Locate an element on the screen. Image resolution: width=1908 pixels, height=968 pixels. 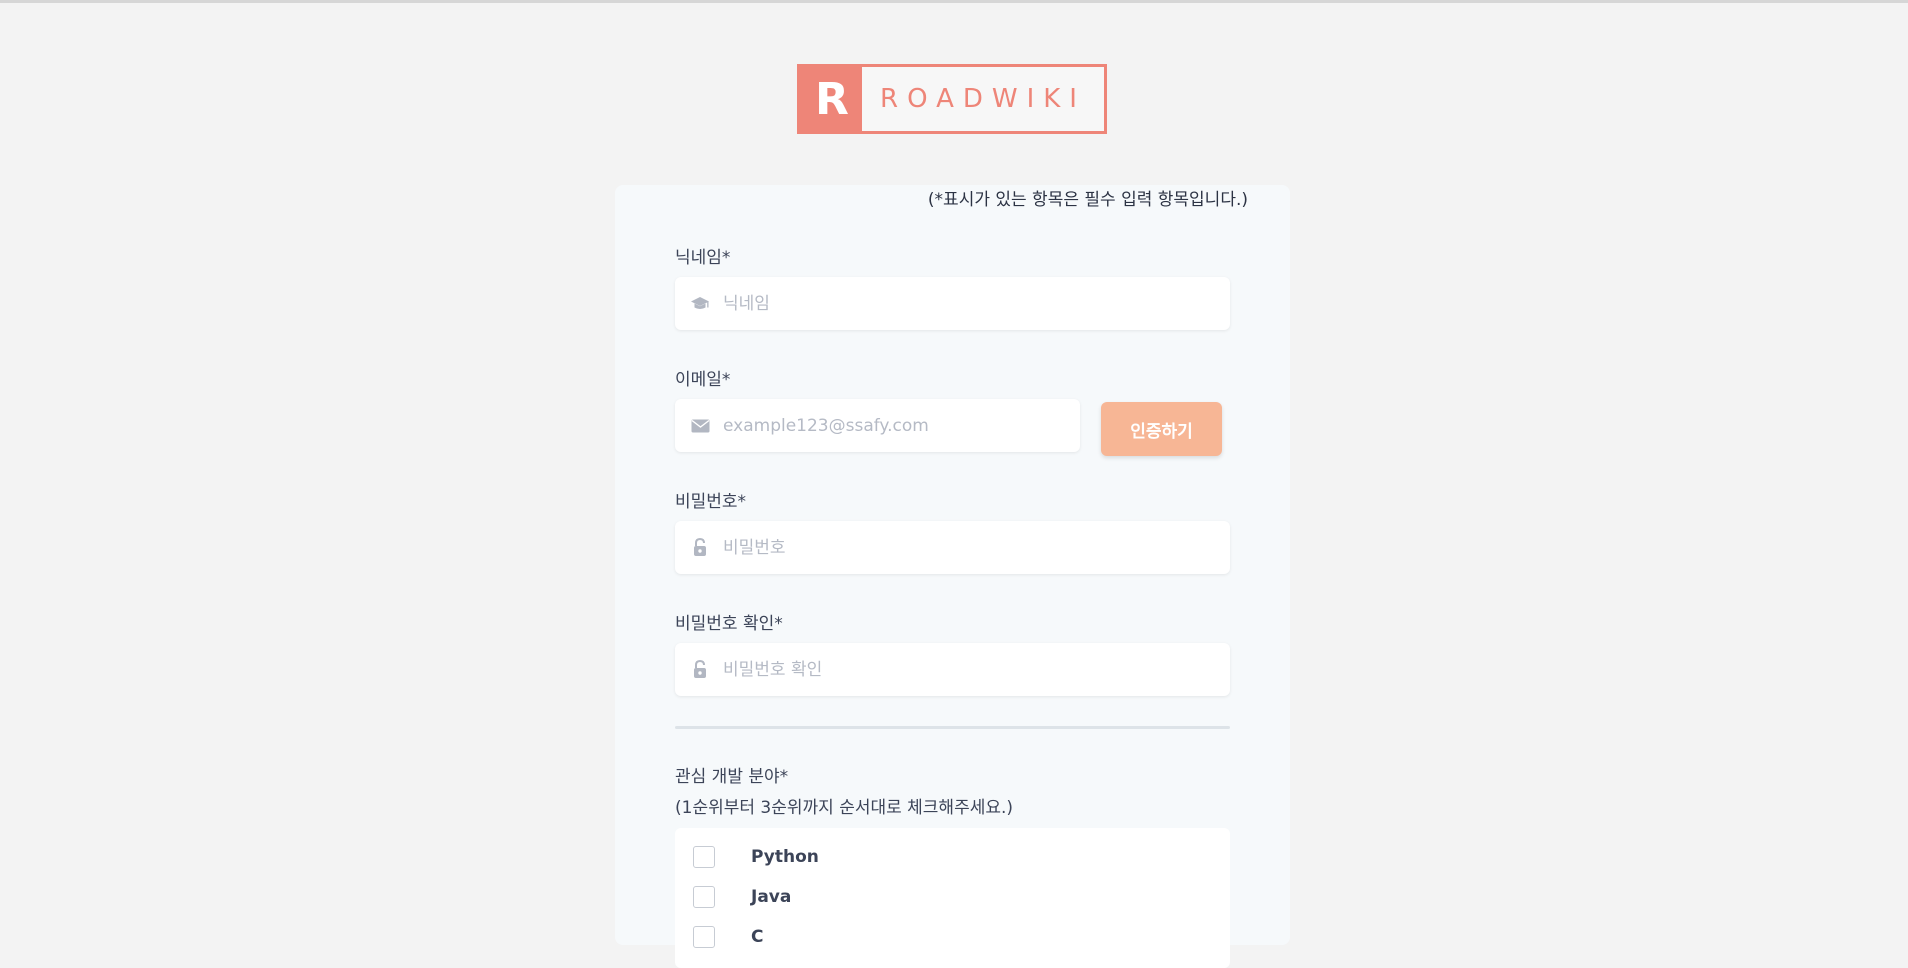
password-confirm-label: 비밀번호 확인* is located at coordinates (729, 624).